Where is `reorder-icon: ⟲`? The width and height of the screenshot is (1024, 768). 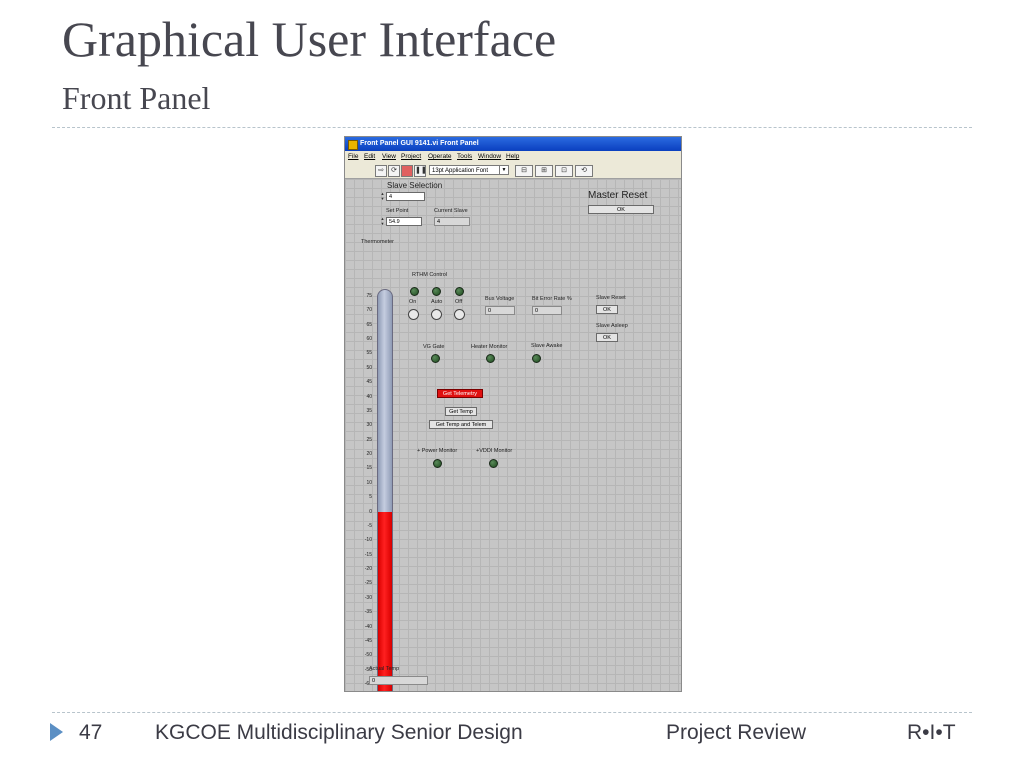 reorder-icon: ⟲ is located at coordinates (584, 171).